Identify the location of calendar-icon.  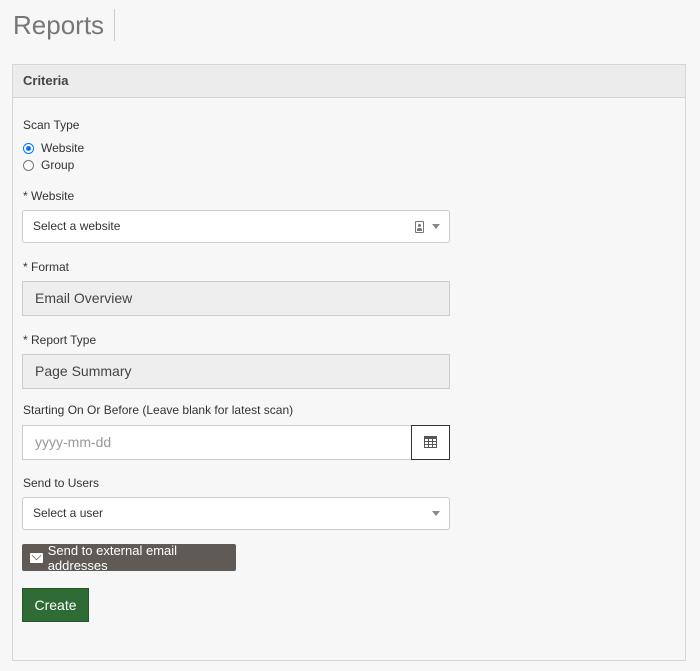
(430, 442).